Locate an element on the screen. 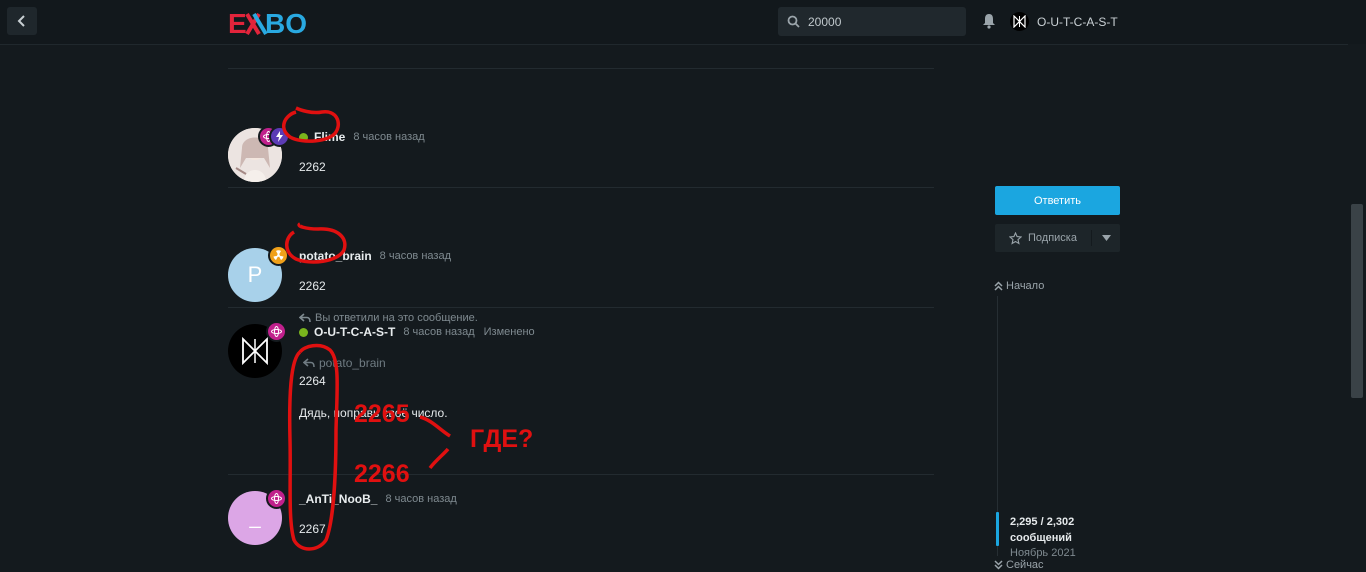 This screenshot has height=572, width=1366. post-username: _AnTi_NooB_ is located at coordinates (338, 499).